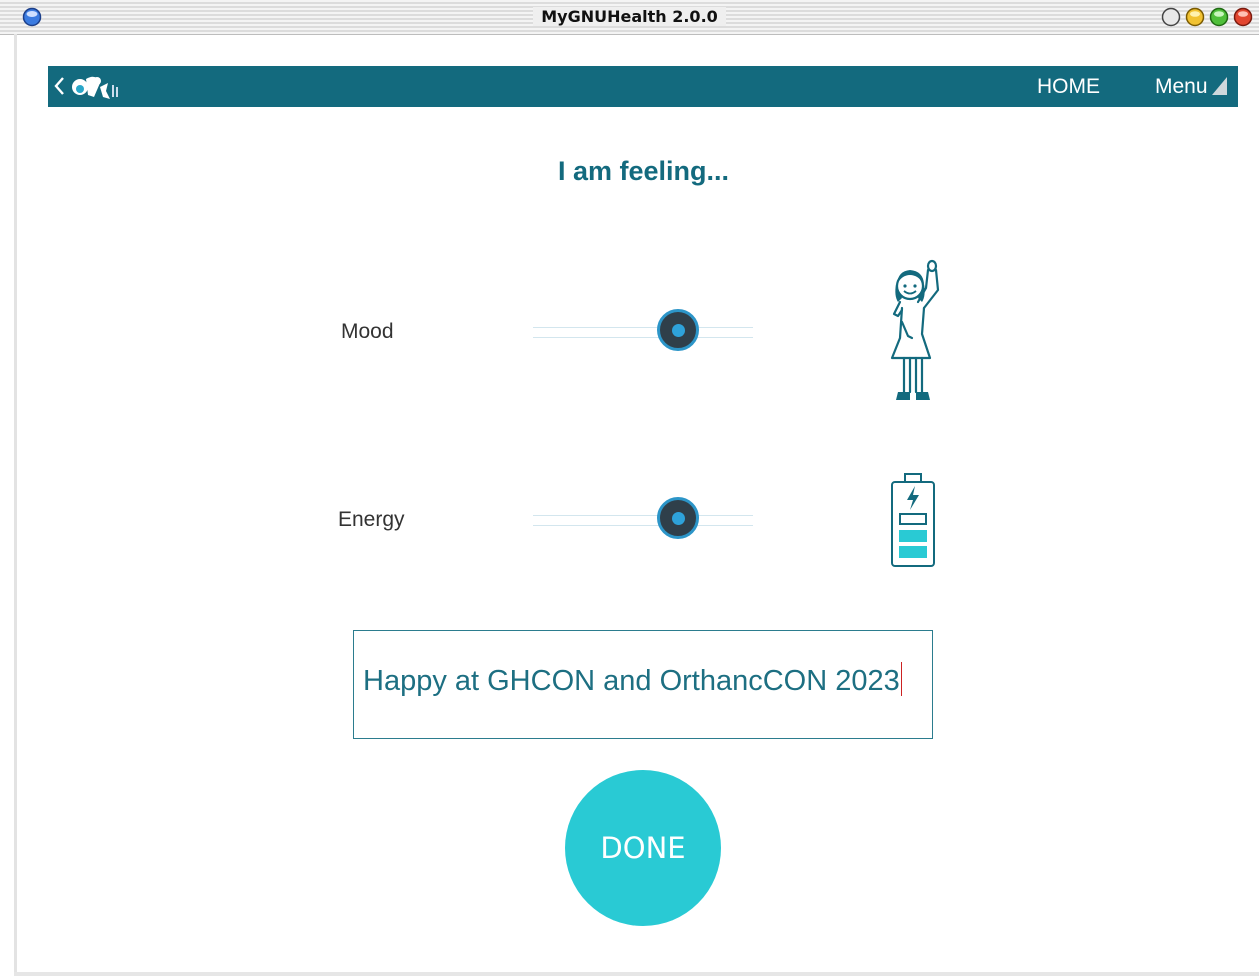 The height and width of the screenshot is (976, 1259). Describe the element at coordinates (913, 520) in the screenshot. I see `battery-charging-icon` at that location.